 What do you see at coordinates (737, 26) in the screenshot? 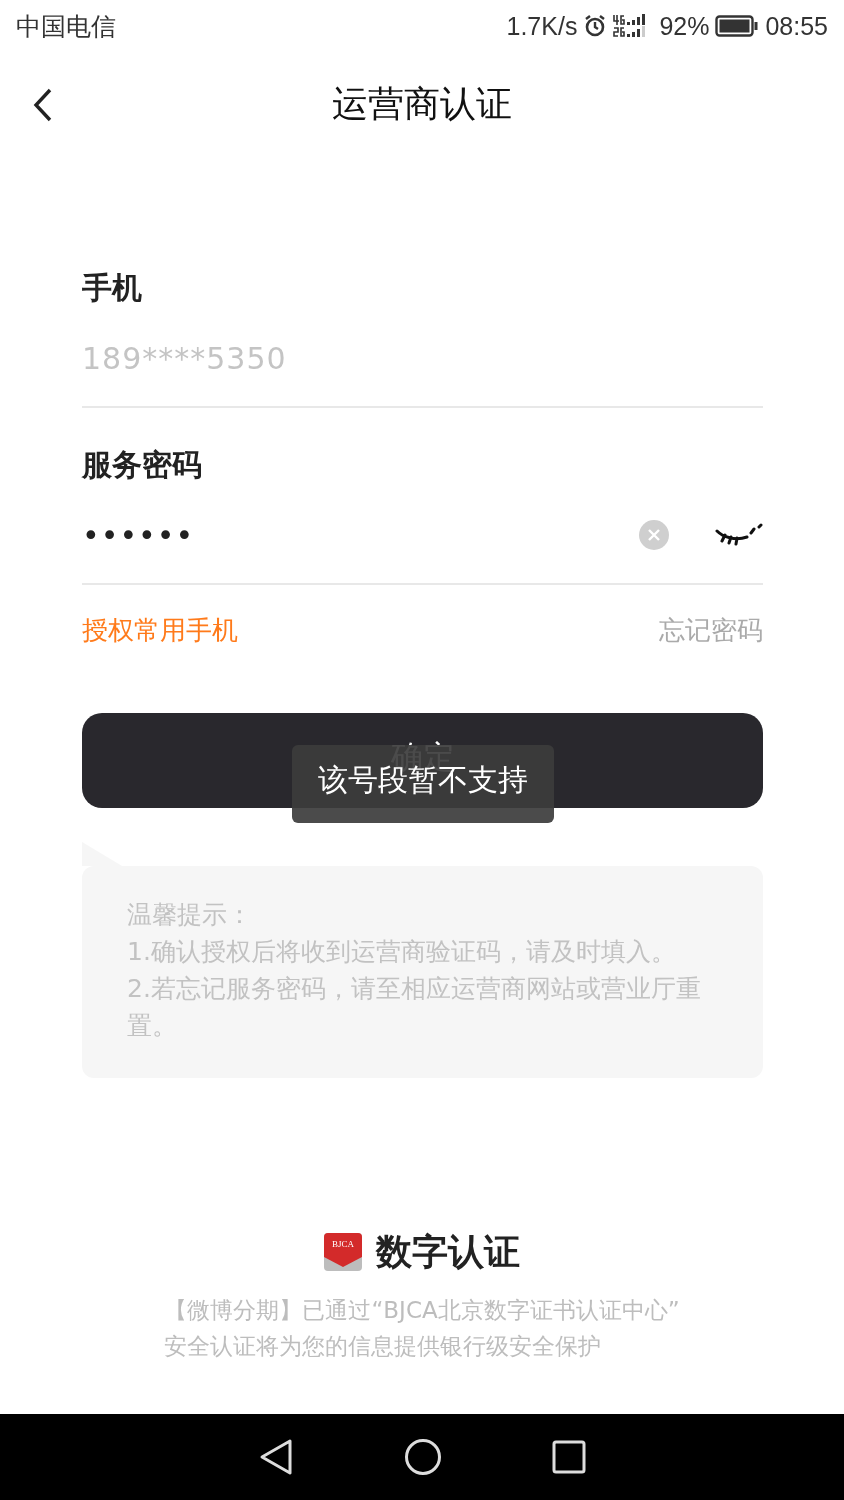
I see `battery-icon` at bounding box center [737, 26].